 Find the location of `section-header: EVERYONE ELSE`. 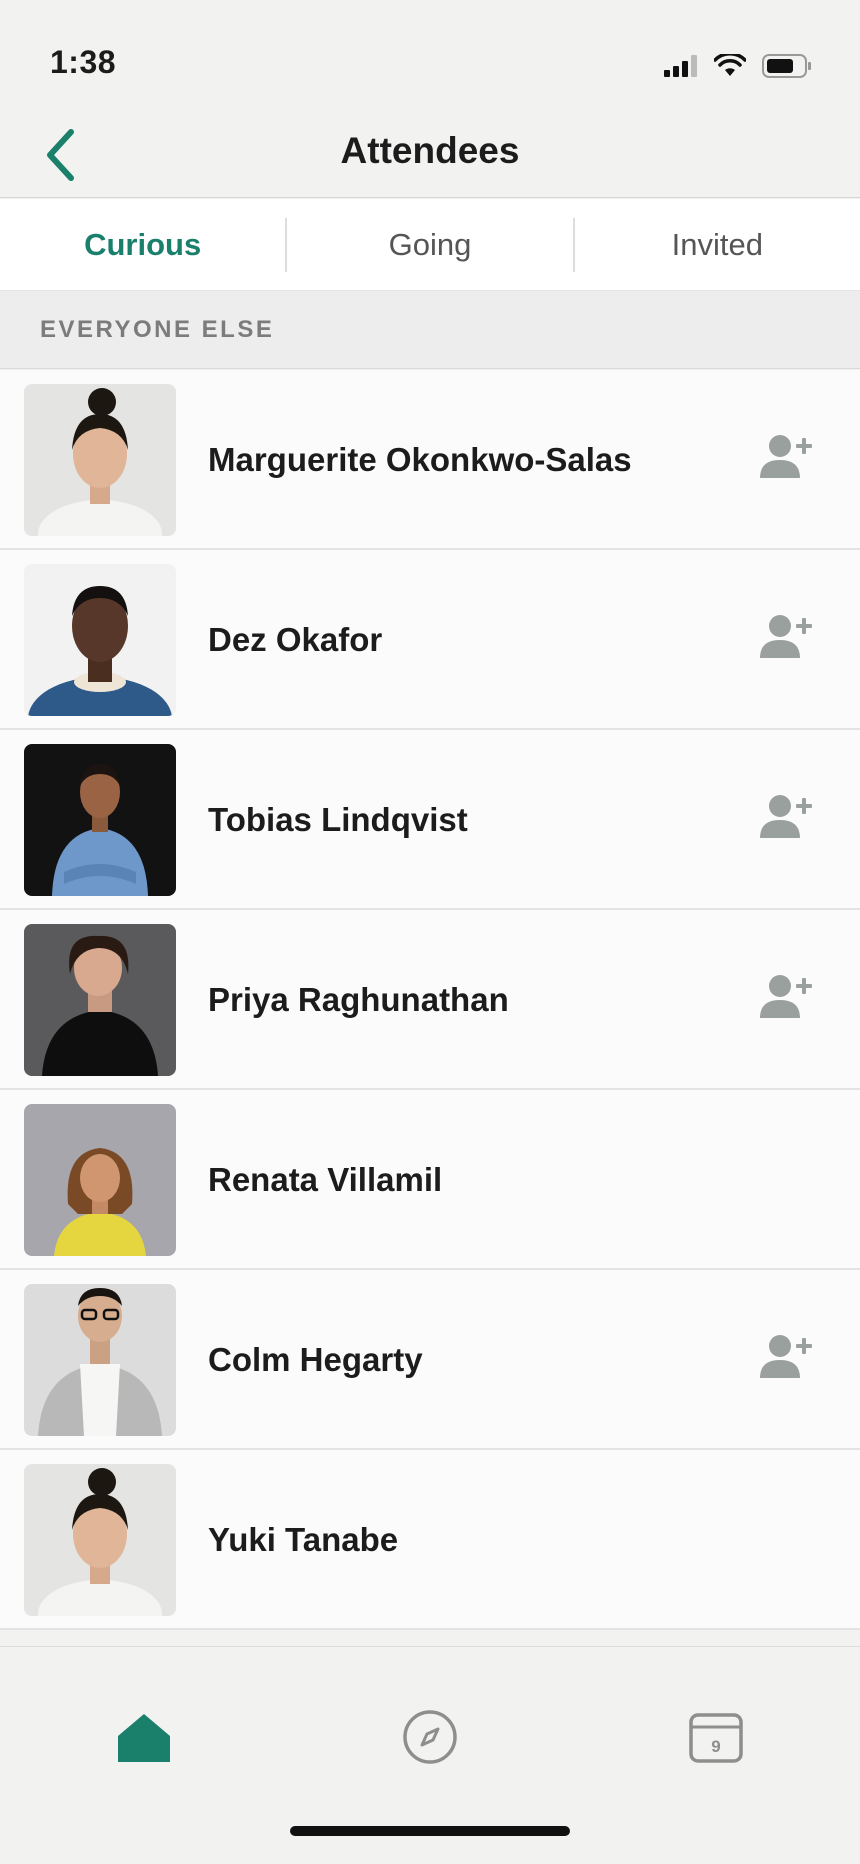

section-header: EVERYONE ELSE is located at coordinates (430, 330).